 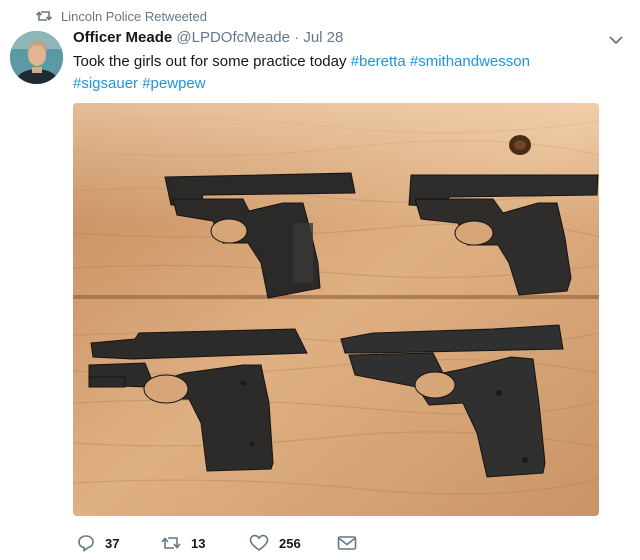 I want to click on tweet-header: Officer Meade @LPDOfcMeade · Jul 28, so click(x=208, y=38).